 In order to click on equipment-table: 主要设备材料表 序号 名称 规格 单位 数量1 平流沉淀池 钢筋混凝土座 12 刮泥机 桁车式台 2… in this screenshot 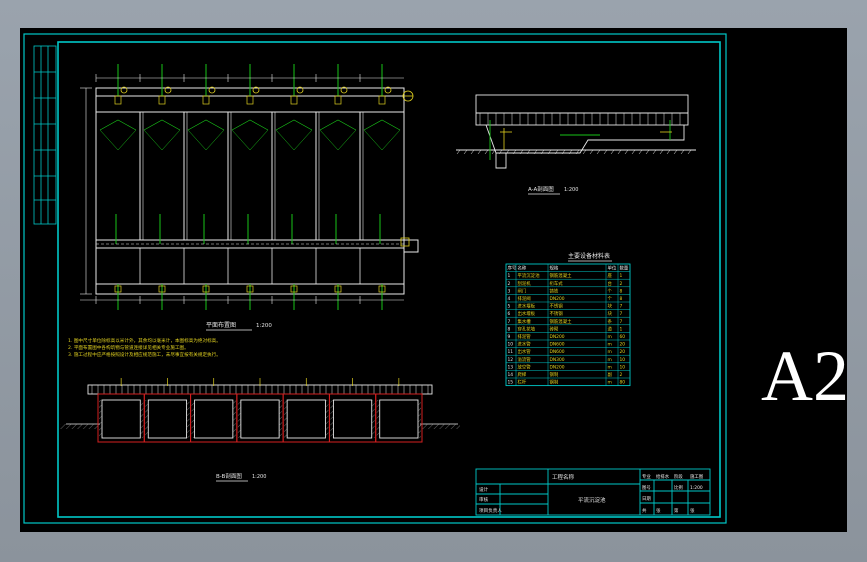, I will do `click(568, 319)`.